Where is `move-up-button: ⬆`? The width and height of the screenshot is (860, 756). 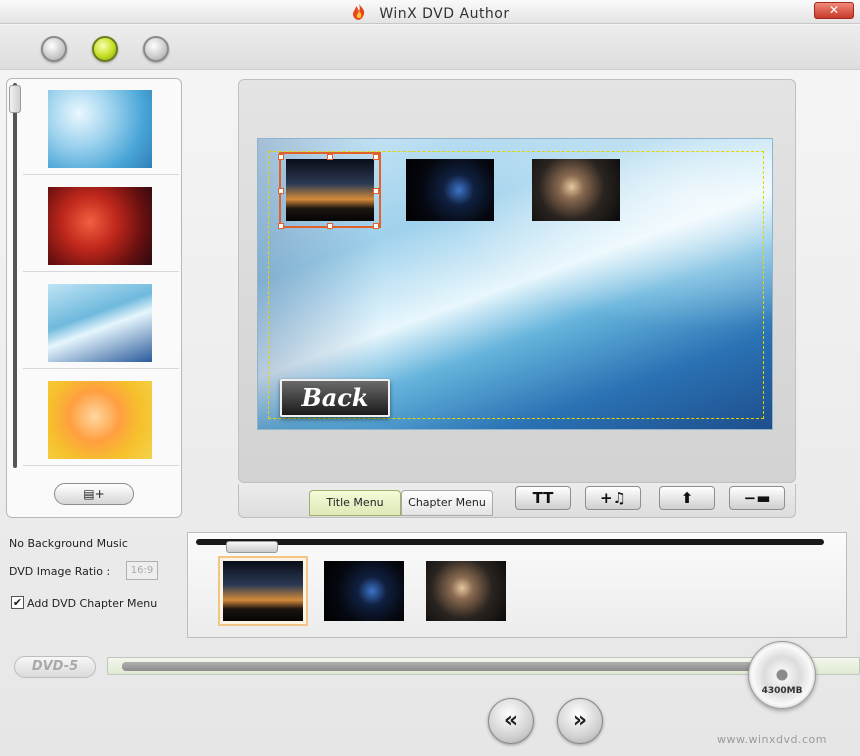 move-up-button: ⬆ is located at coordinates (687, 498).